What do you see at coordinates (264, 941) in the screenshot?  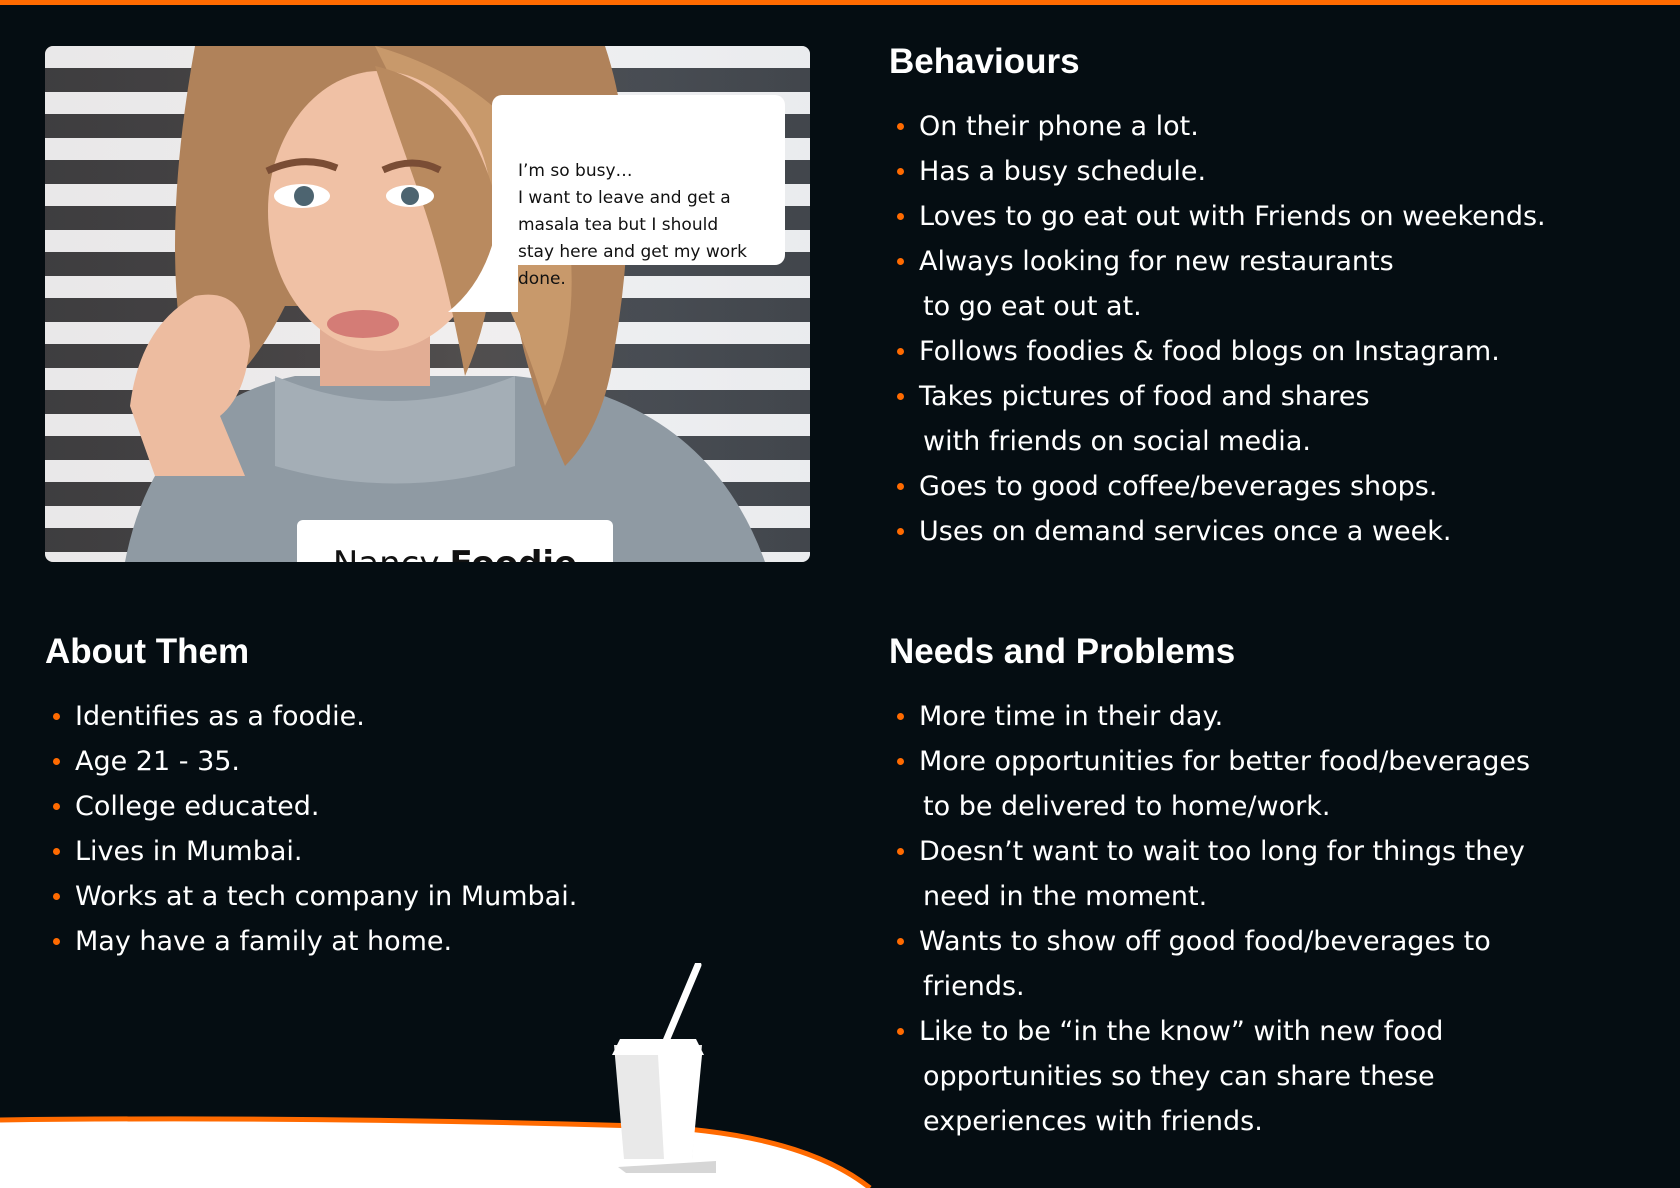 I see `about-item-text: May have a family at home.` at bounding box center [264, 941].